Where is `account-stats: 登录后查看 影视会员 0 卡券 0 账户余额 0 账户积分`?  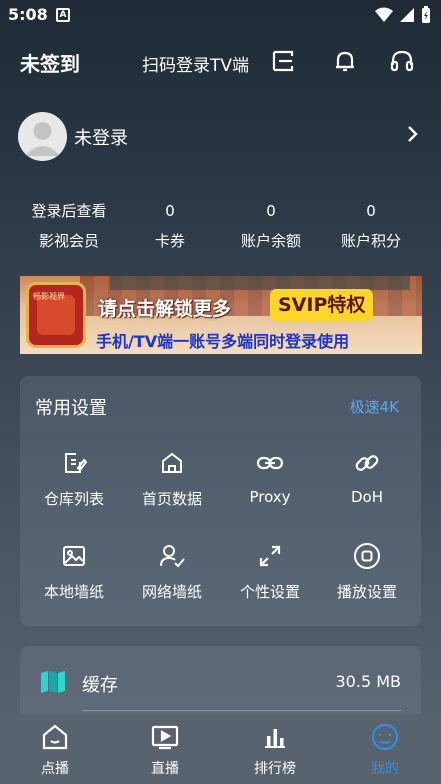 account-stats: 登录后查看 影视会员 0 卡券 0 账户余额 0 账户积分 is located at coordinates (220, 231).